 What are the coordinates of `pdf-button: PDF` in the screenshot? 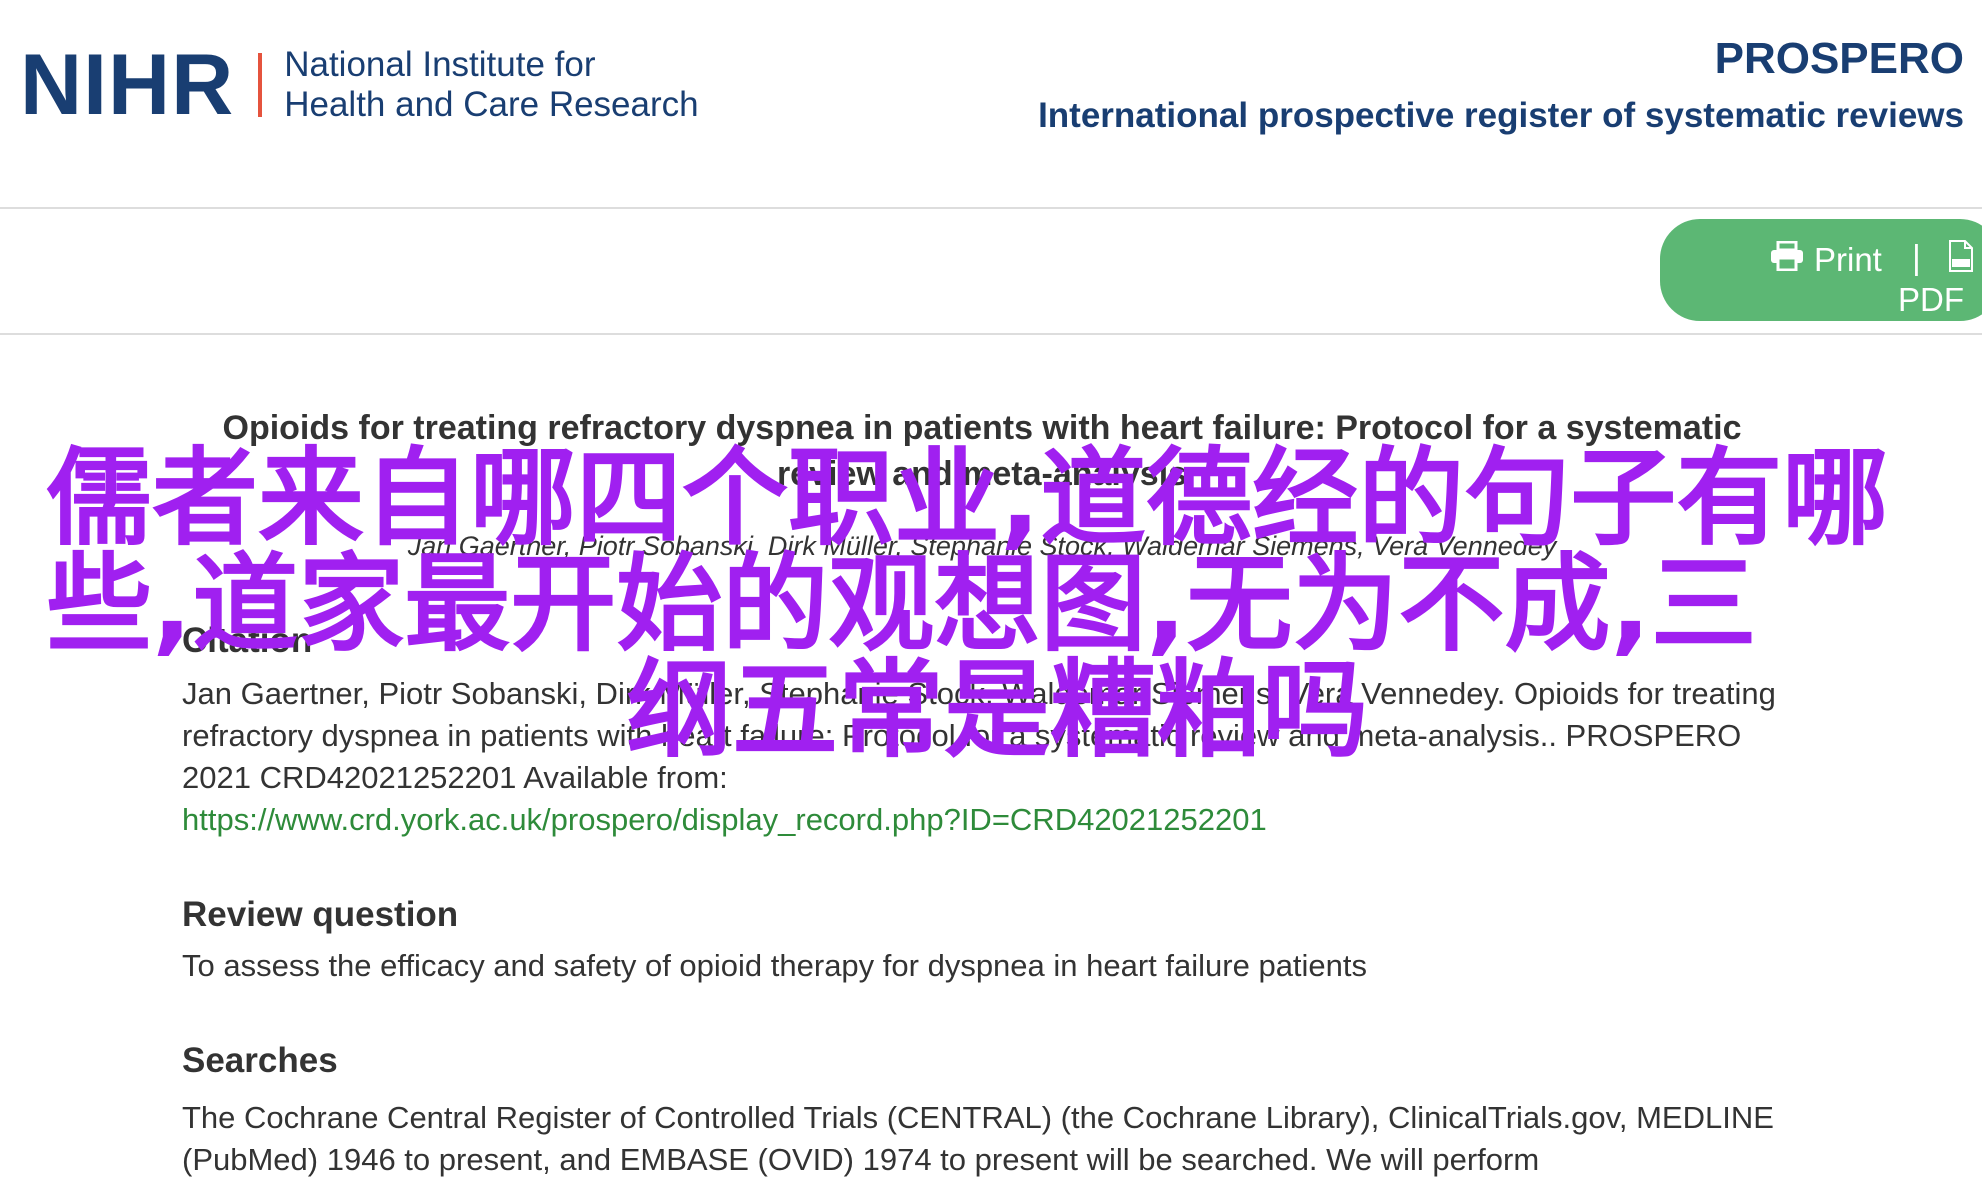 It's located at (1931, 300).